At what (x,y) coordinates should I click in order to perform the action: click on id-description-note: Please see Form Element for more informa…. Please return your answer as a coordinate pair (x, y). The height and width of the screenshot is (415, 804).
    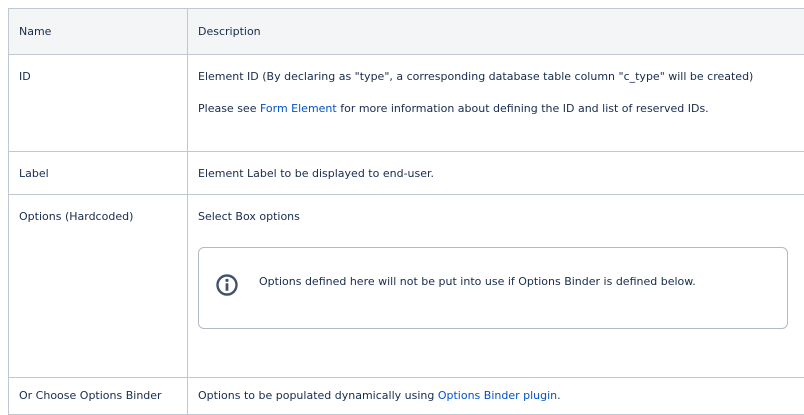
    Looking at the image, I should click on (501, 109).